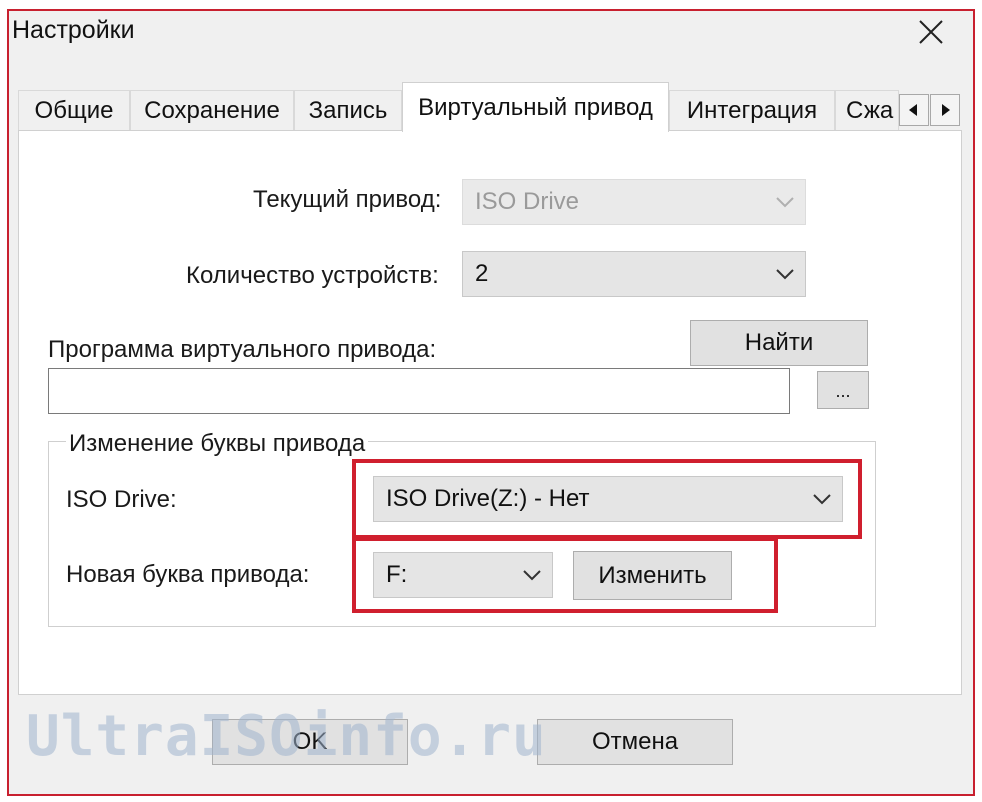 The width and height of the screenshot is (982, 802). What do you see at coordinates (348, 110) in the screenshot?
I see `tab-burning: Запись` at bounding box center [348, 110].